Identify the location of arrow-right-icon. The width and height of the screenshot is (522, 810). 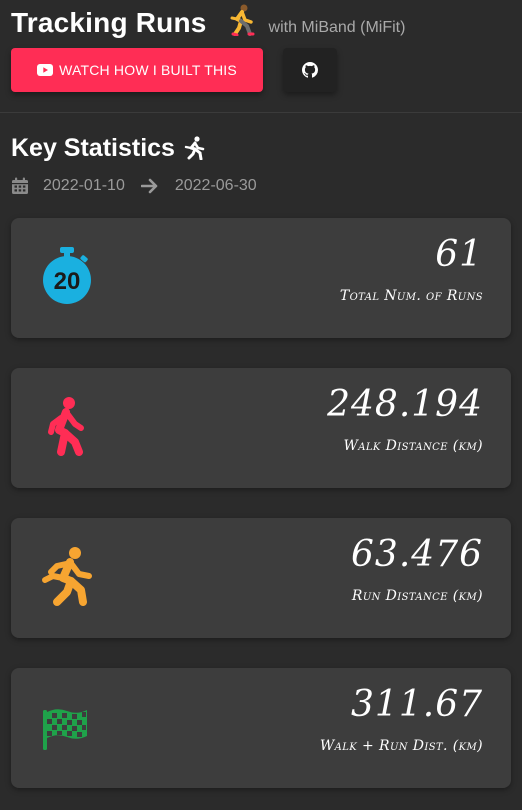
(149, 186).